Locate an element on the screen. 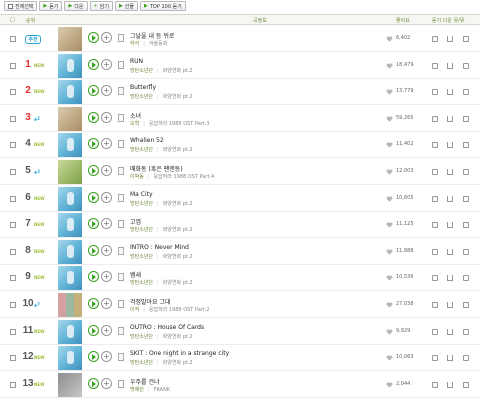  song-title: 걱정말아요 그대 is located at coordinates (150, 301).